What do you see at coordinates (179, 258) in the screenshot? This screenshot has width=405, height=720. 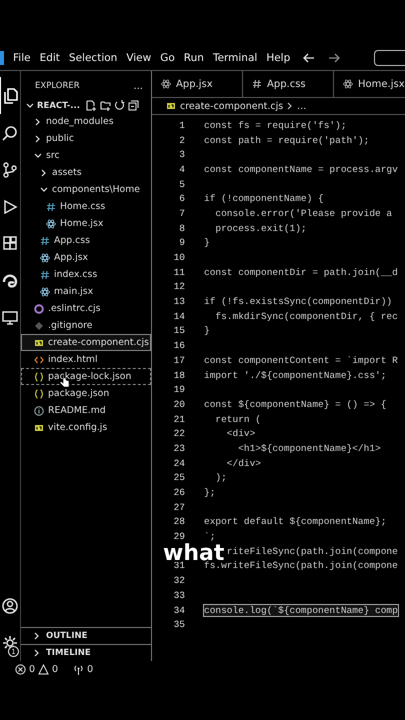 I see `line-number: 10` at bounding box center [179, 258].